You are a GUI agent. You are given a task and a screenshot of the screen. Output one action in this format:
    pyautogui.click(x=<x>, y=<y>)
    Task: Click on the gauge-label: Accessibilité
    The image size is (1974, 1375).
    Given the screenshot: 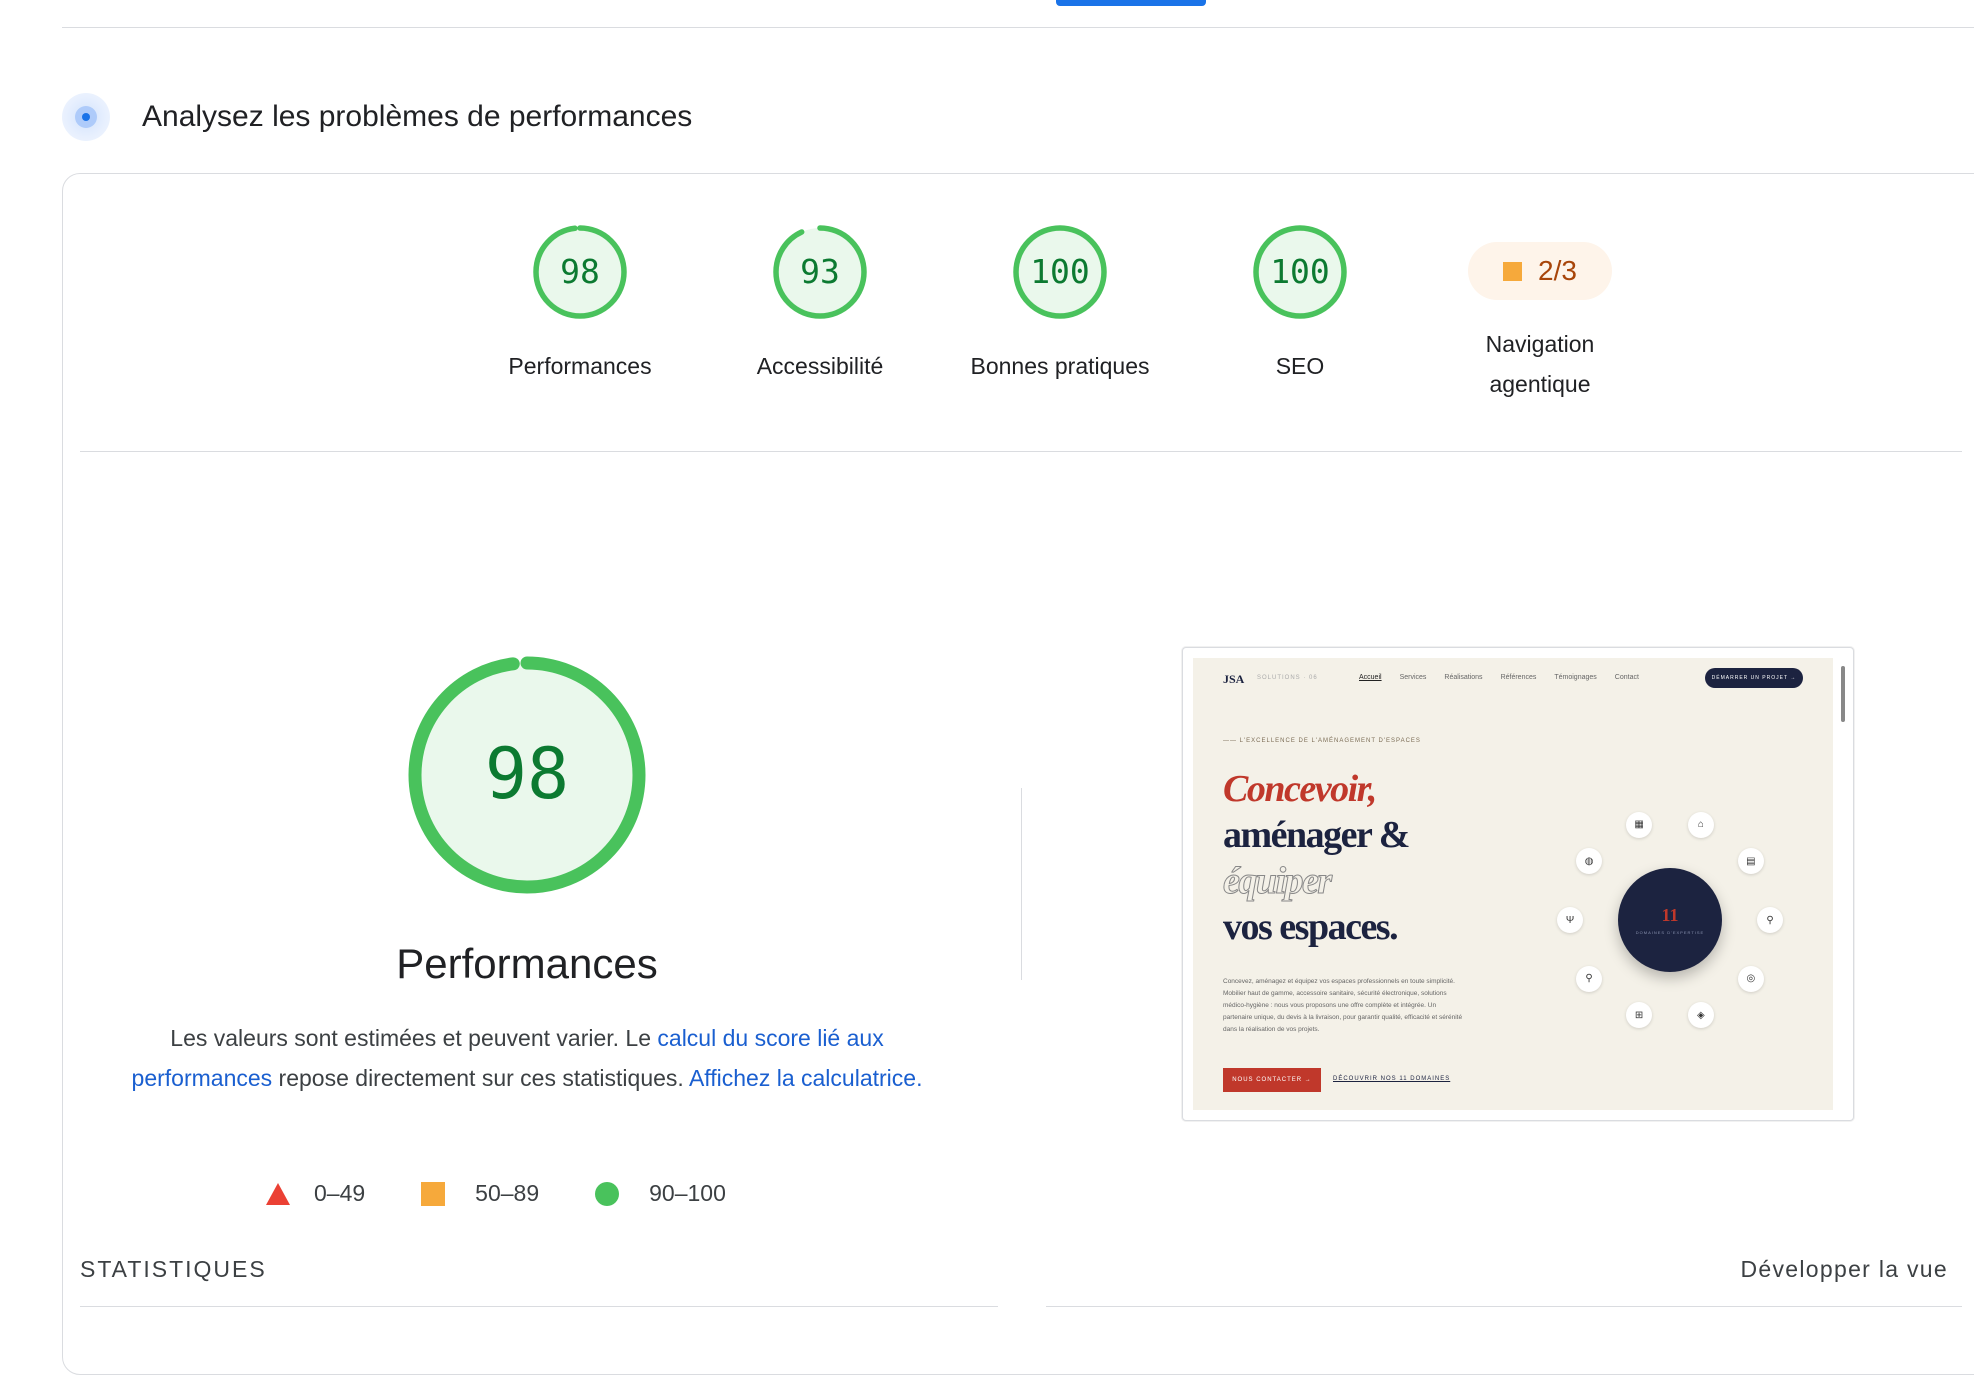 What is the action you would take?
    pyautogui.click(x=820, y=366)
    